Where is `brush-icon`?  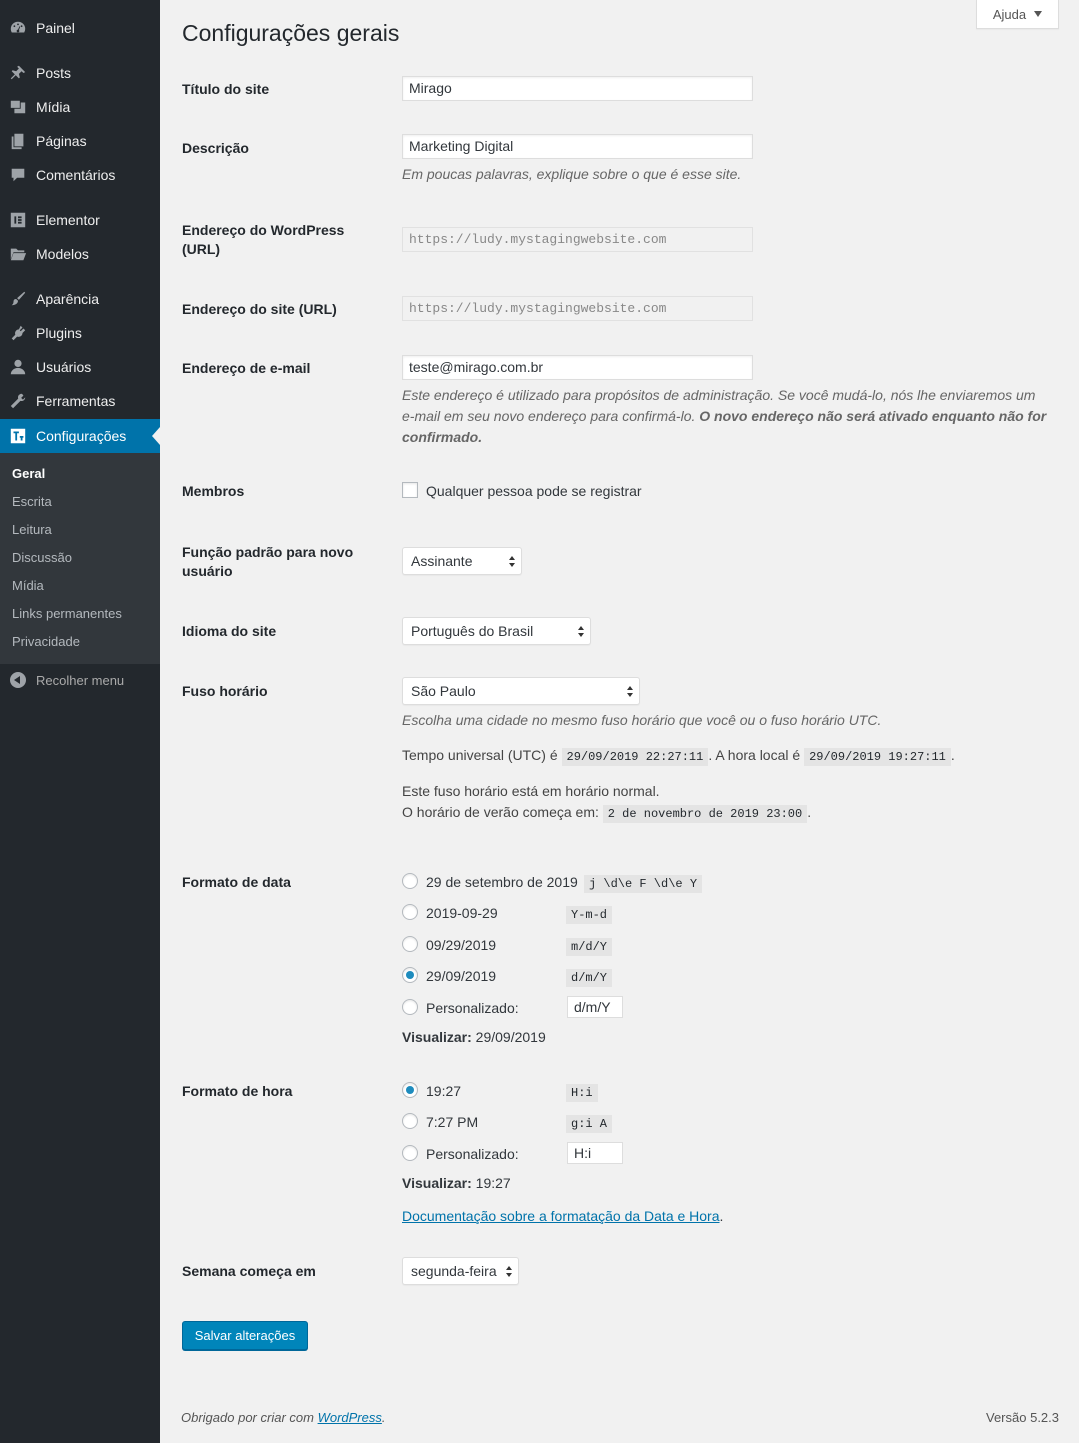 brush-icon is located at coordinates (18, 299).